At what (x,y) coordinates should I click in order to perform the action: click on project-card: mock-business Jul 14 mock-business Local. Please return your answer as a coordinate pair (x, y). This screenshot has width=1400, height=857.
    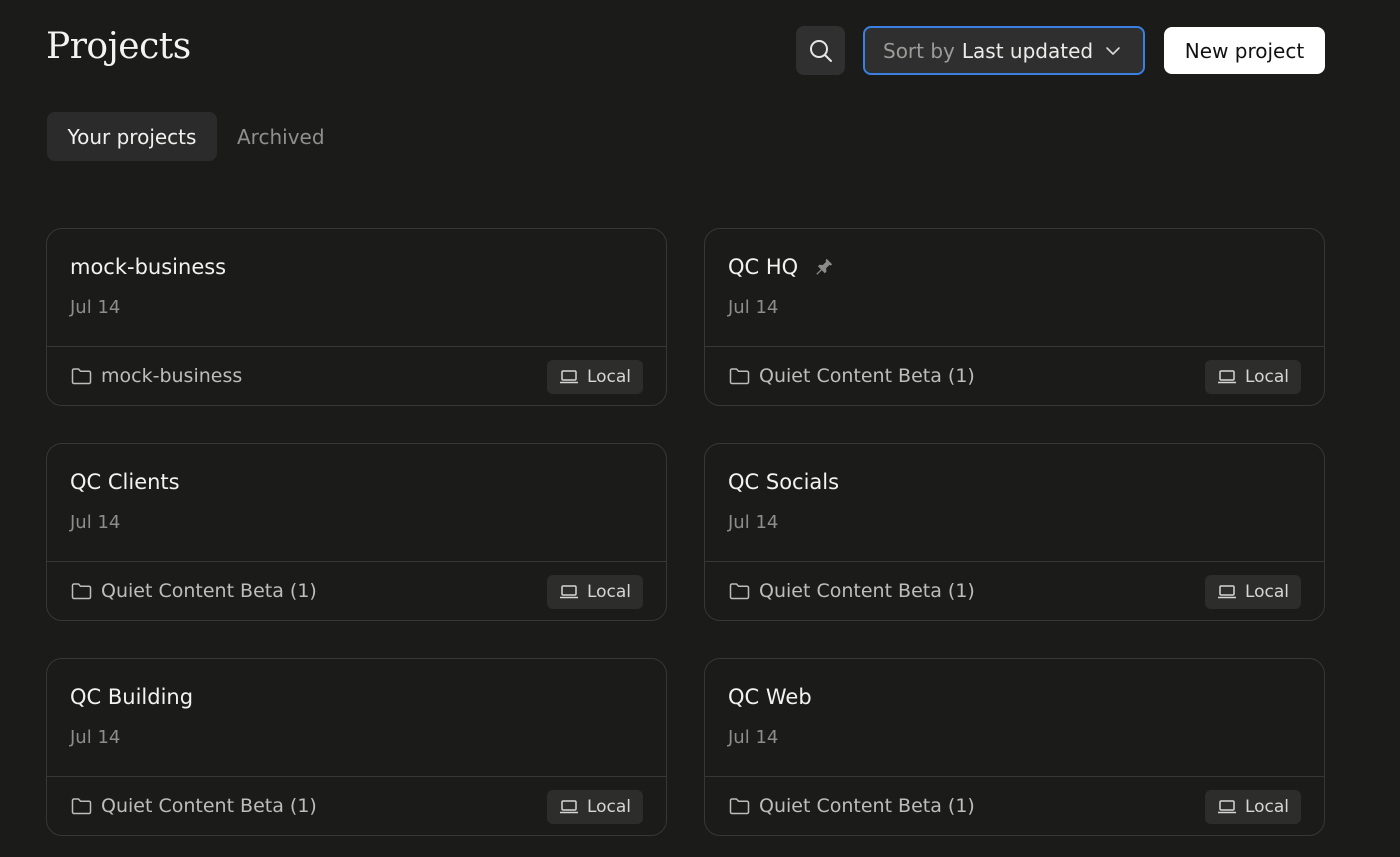
    Looking at the image, I should click on (356, 317).